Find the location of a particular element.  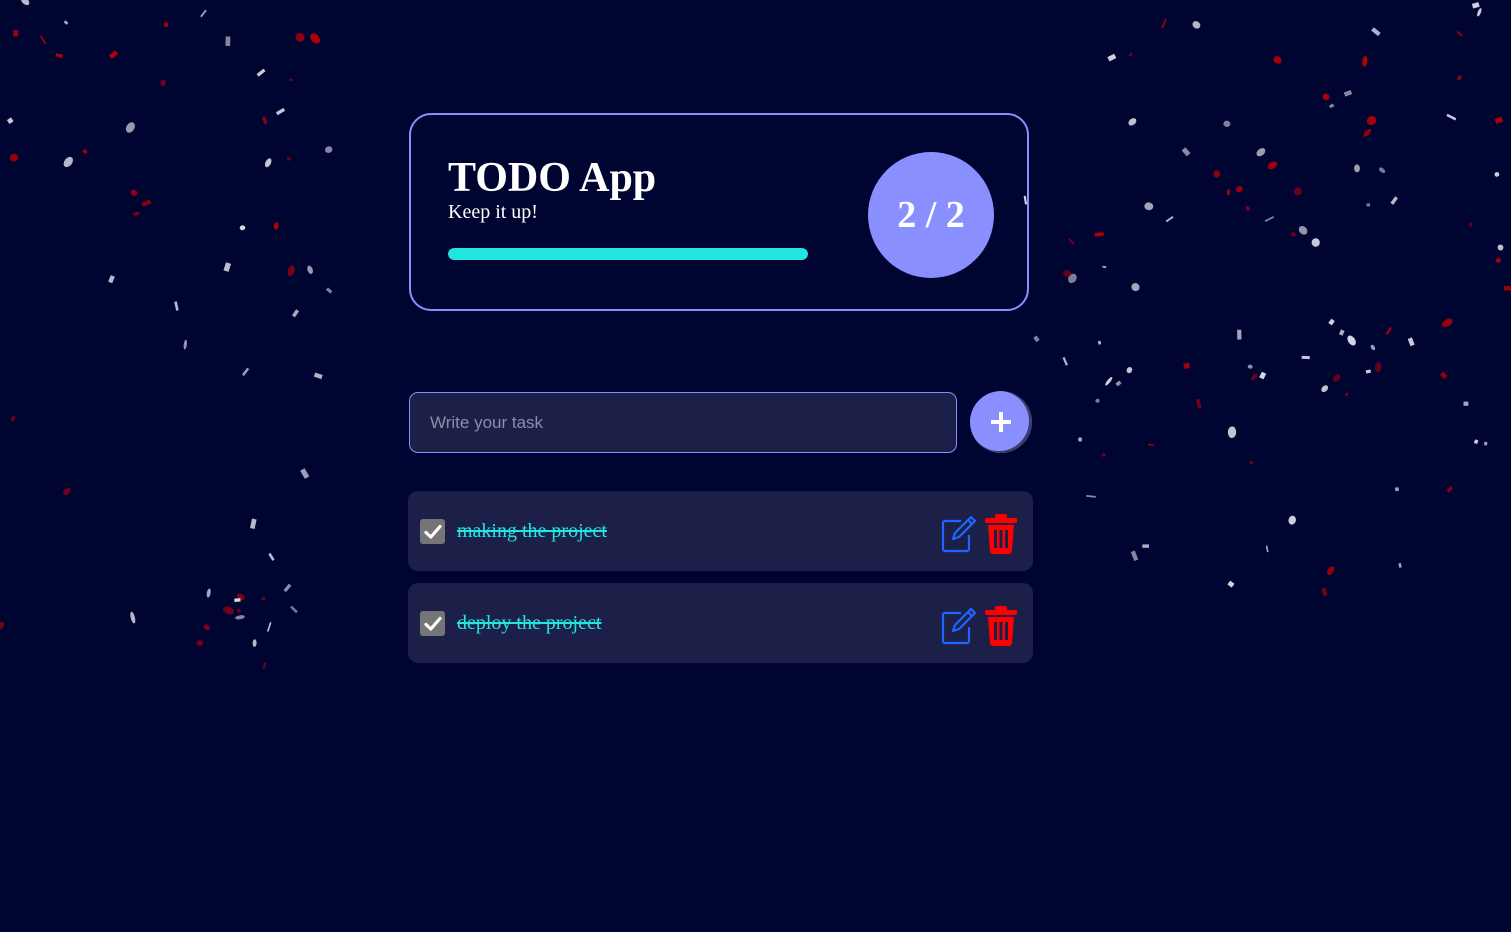

progress-bar is located at coordinates (628, 254).